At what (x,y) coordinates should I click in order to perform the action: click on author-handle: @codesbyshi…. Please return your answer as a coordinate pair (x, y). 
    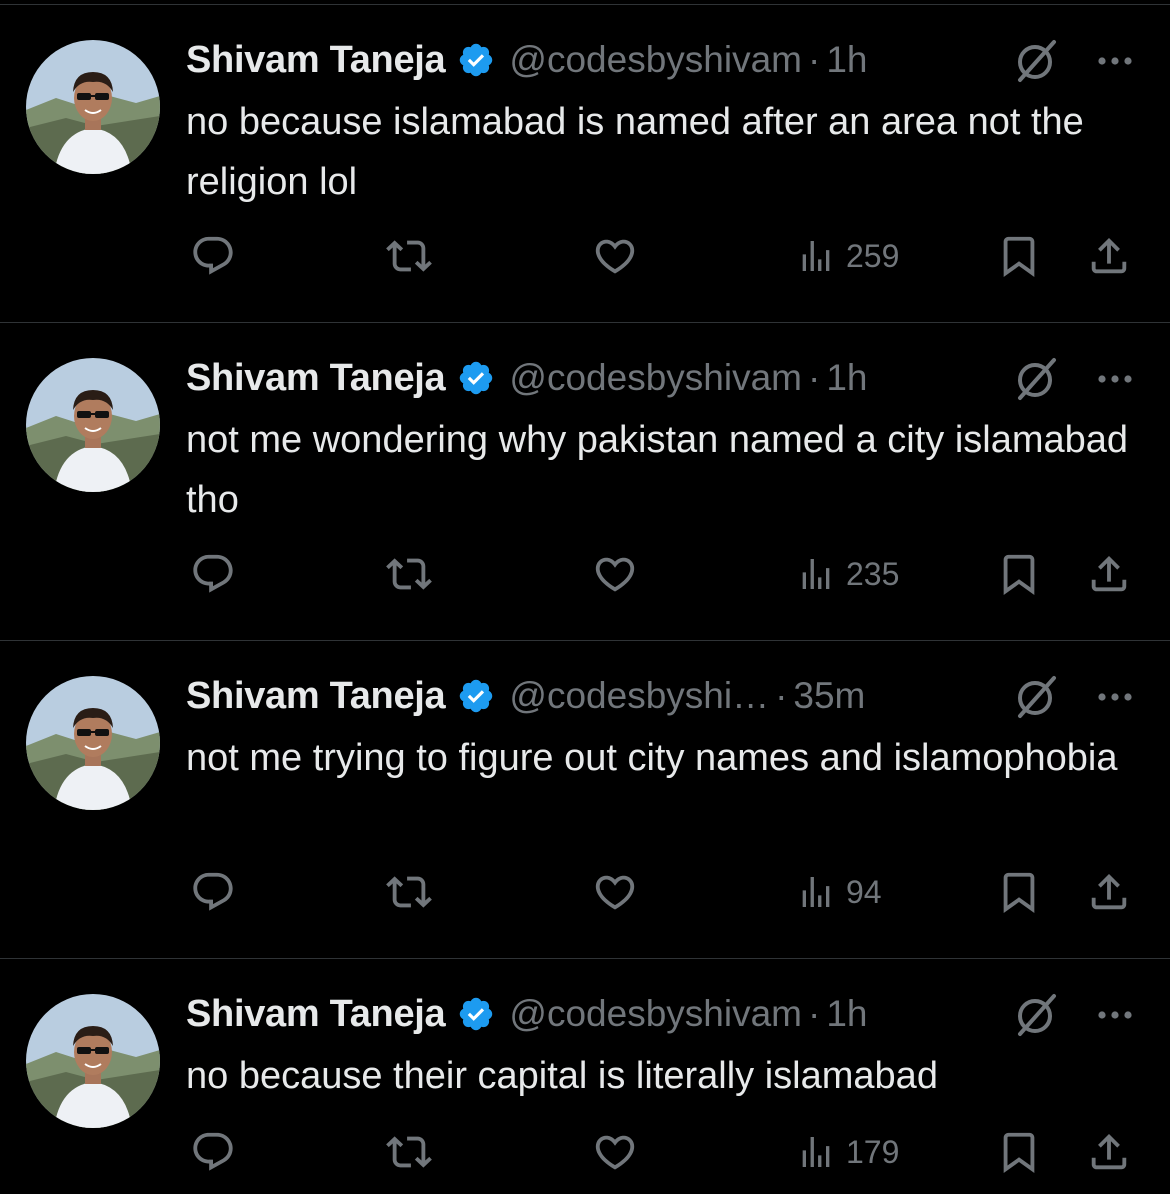
    Looking at the image, I should click on (639, 696).